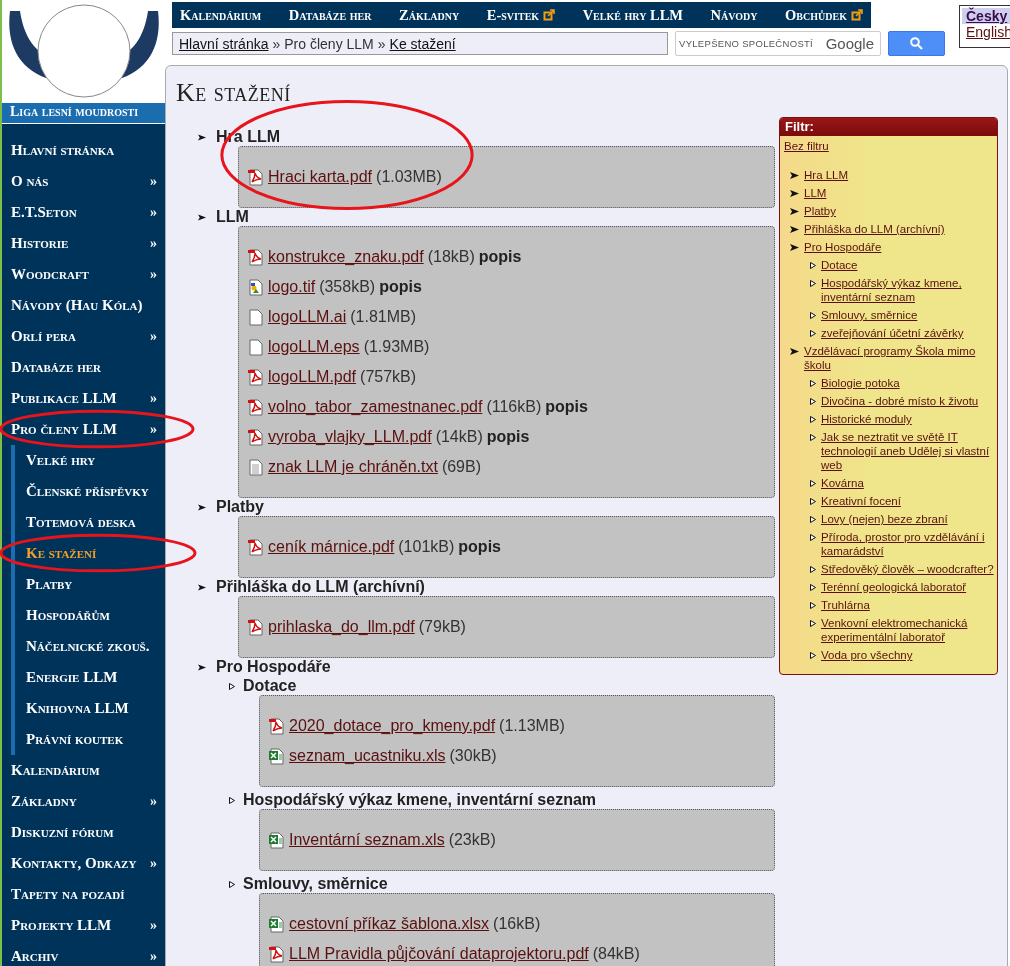 The width and height of the screenshot is (1010, 966). What do you see at coordinates (420, 800) in the screenshot?
I see `subgroup-heading: Hospodářský výkaz kmene, inventární seznam` at bounding box center [420, 800].